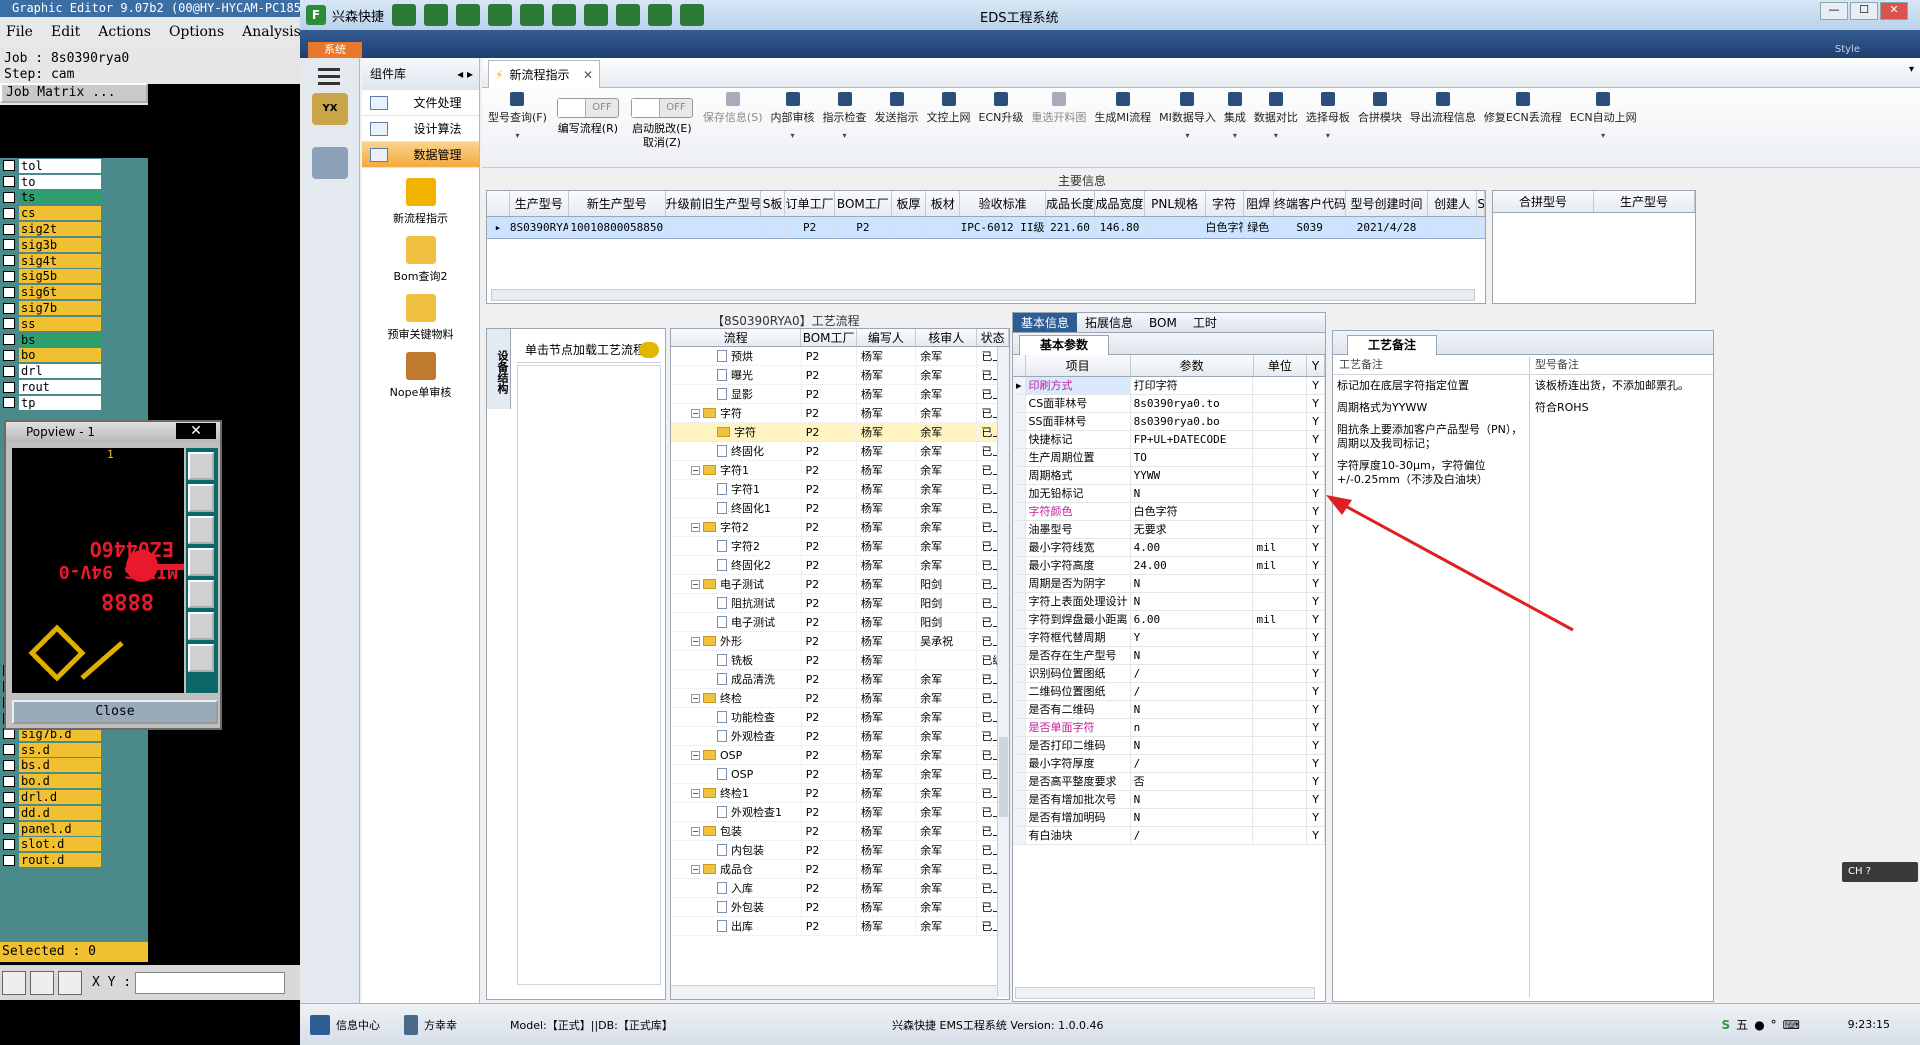 The height and width of the screenshot is (1045, 1920). Describe the element at coordinates (42, 982) in the screenshot. I see `tool-measure-icon` at that location.